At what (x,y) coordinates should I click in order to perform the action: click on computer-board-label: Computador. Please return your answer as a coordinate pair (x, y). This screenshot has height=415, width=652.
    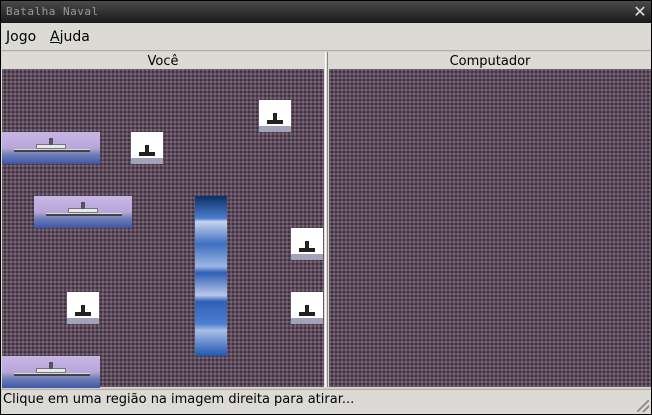
    Looking at the image, I should click on (490, 61).